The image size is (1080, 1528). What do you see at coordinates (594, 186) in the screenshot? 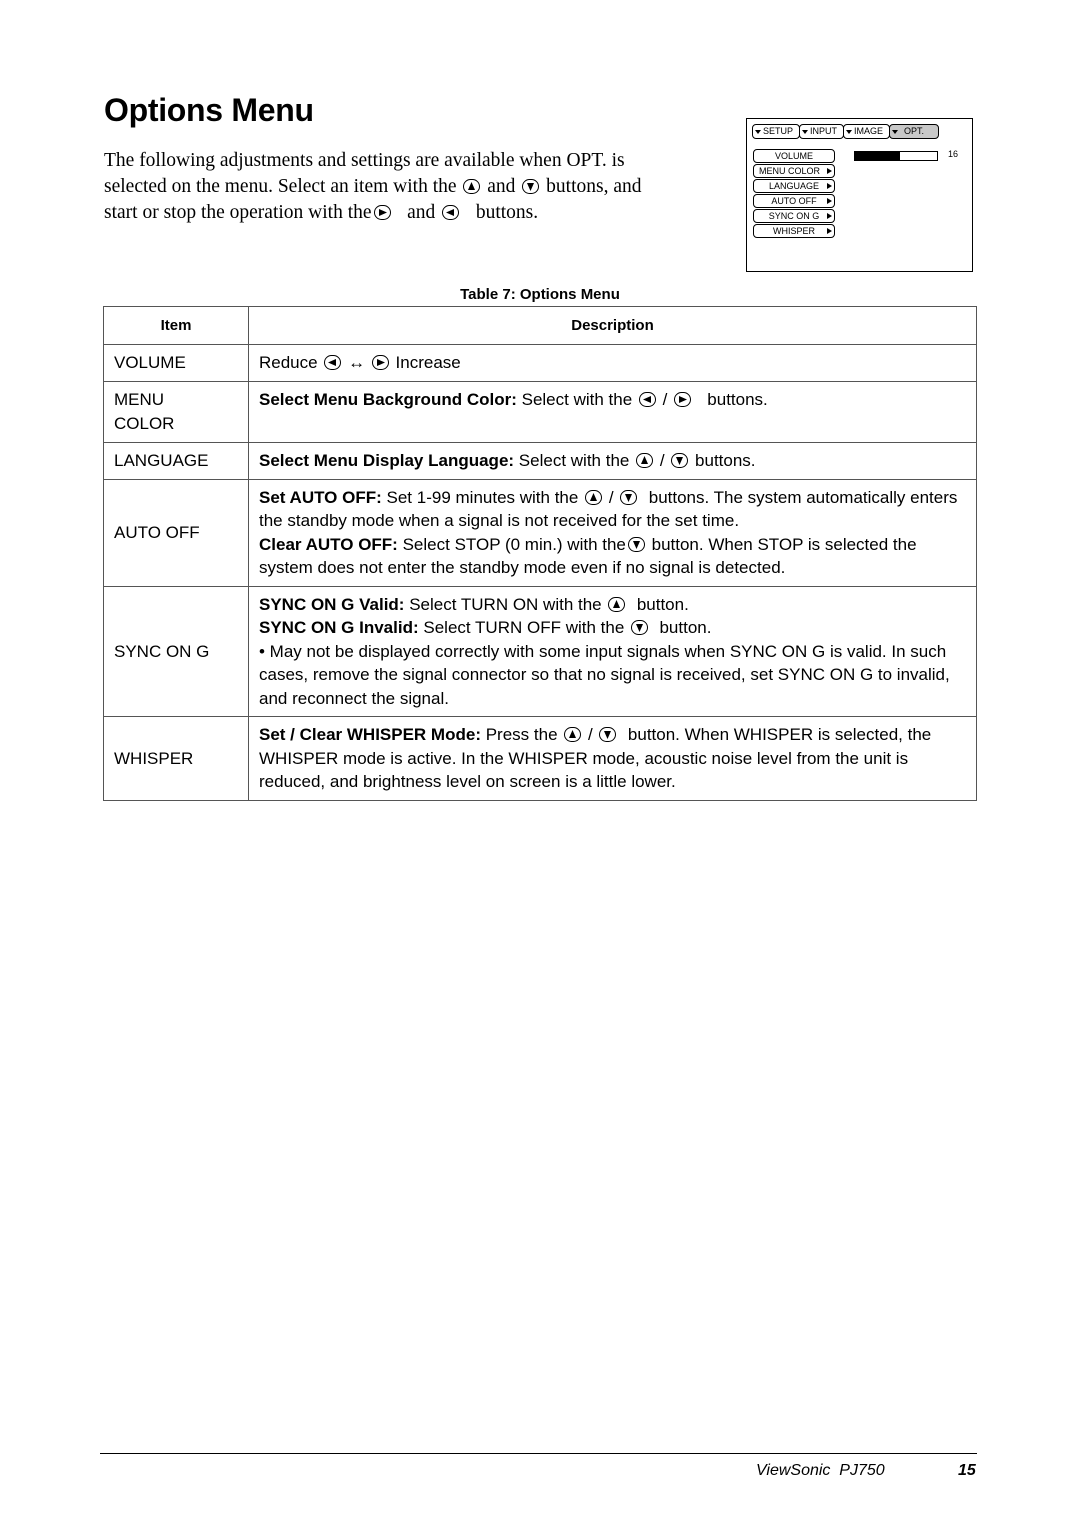
I see `intro-text: buttons, and` at bounding box center [594, 186].